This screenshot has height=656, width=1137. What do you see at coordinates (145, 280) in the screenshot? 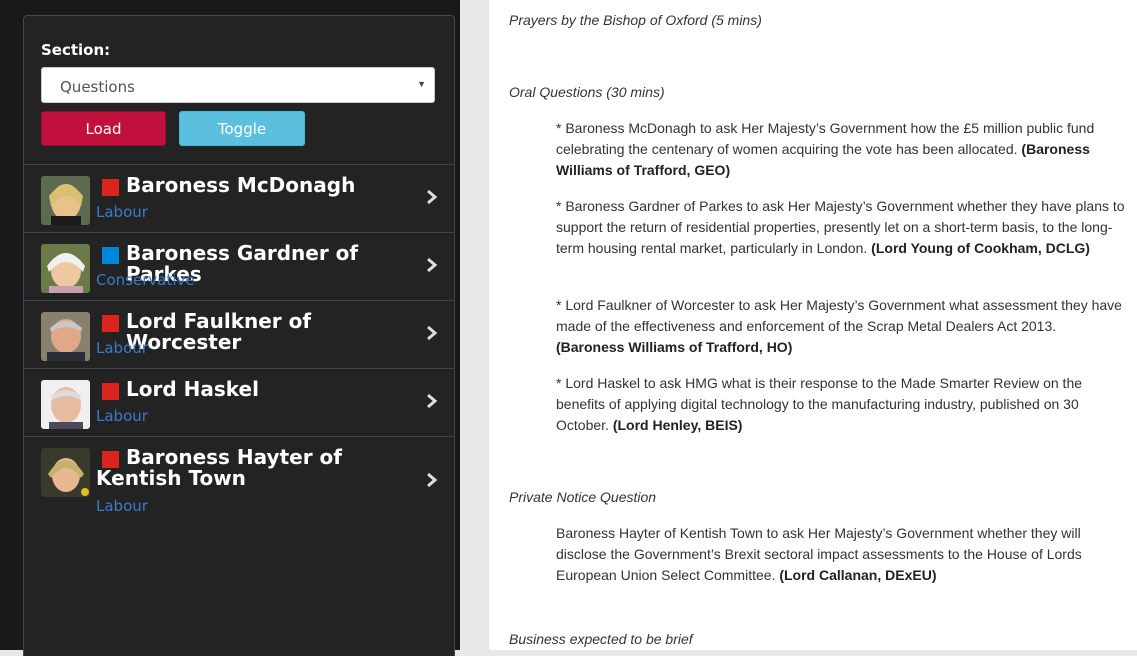
I see `member-party: Conservative` at bounding box center [145, 280].